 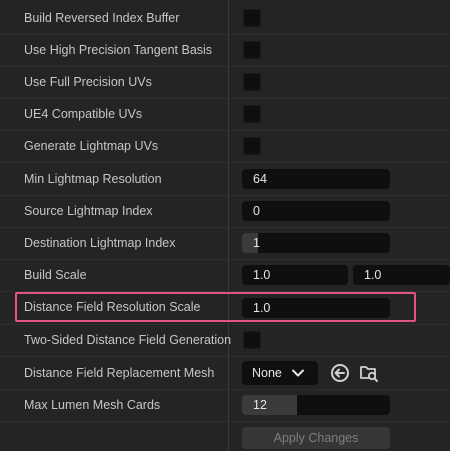 What do you see at coordinates (225, 179) in the screenshot?
I see `row-min-lightmap-resolution: Min Lightmap Resolution 64` at bounding box center [225, 179].